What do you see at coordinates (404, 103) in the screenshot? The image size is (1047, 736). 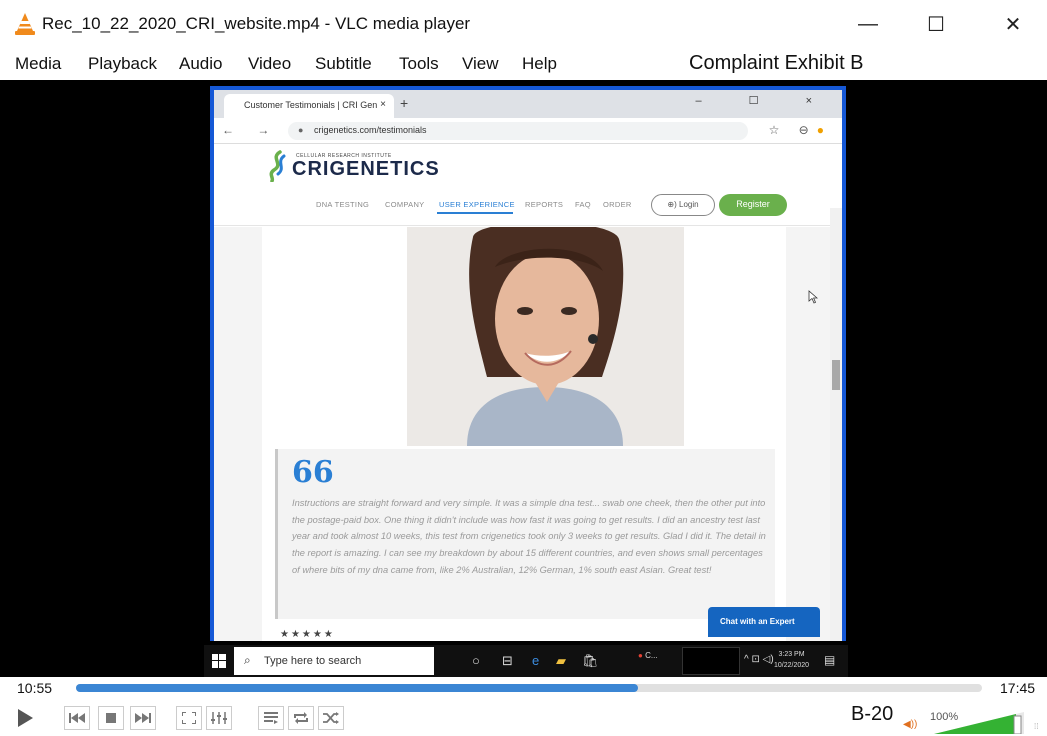 I see `new-tab-icon: +` at bounding box center [404, 103].